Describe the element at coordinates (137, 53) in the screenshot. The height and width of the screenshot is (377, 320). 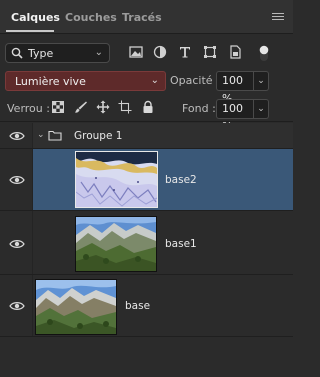
I see `pixel-layer-filter-icon` at that location.